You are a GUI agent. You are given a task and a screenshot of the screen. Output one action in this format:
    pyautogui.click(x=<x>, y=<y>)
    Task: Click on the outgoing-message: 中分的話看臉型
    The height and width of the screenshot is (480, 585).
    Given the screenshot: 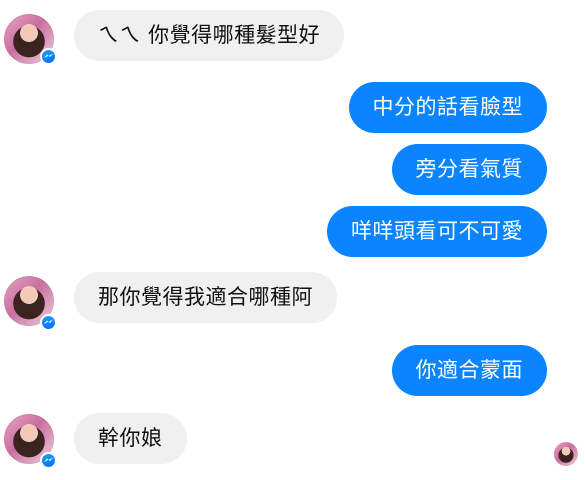 What is the action you would take?
    pyautogui.click(x=447, y=107)
    